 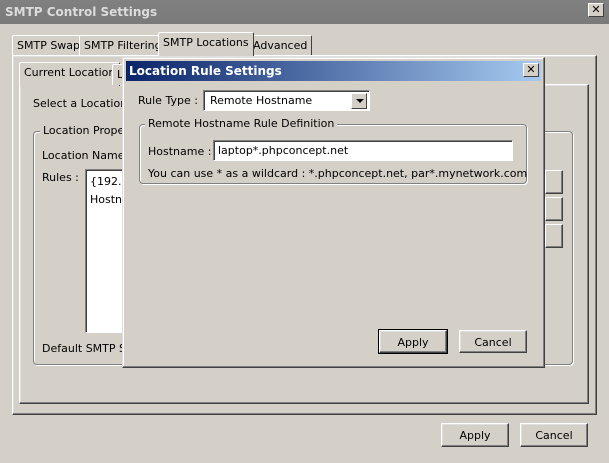 I want to click on tab-label: SMTP Locations, so click(x=206, y=42).